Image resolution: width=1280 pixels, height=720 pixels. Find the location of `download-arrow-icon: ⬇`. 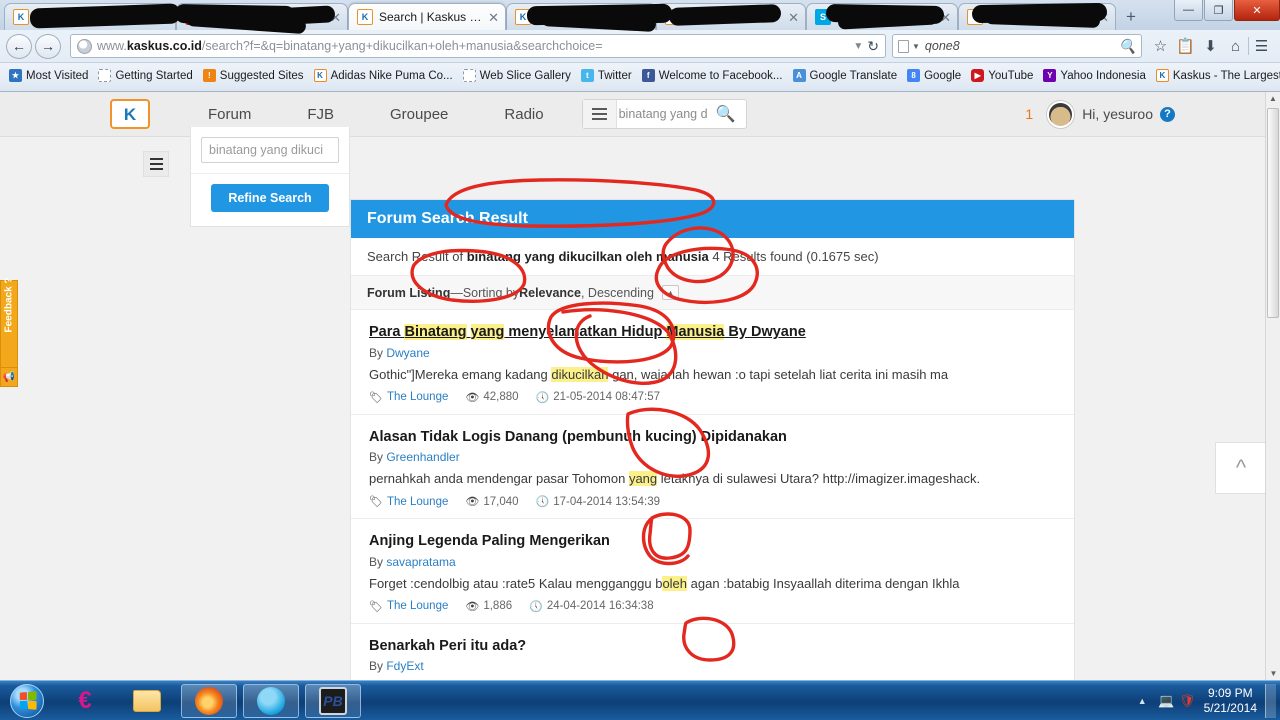

download-arrow-icon: ⬇ is located at coordinates (1210, 46).